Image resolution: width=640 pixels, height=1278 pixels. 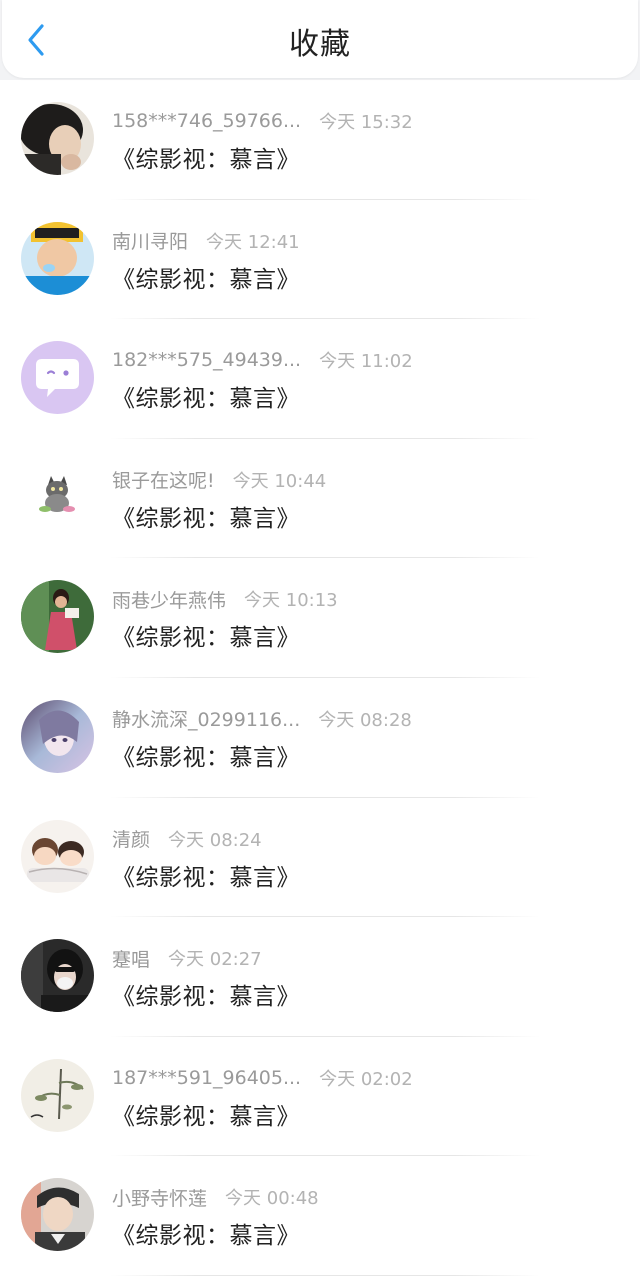 I want to click on child-photo-avatar, so click(x=57, y=258).